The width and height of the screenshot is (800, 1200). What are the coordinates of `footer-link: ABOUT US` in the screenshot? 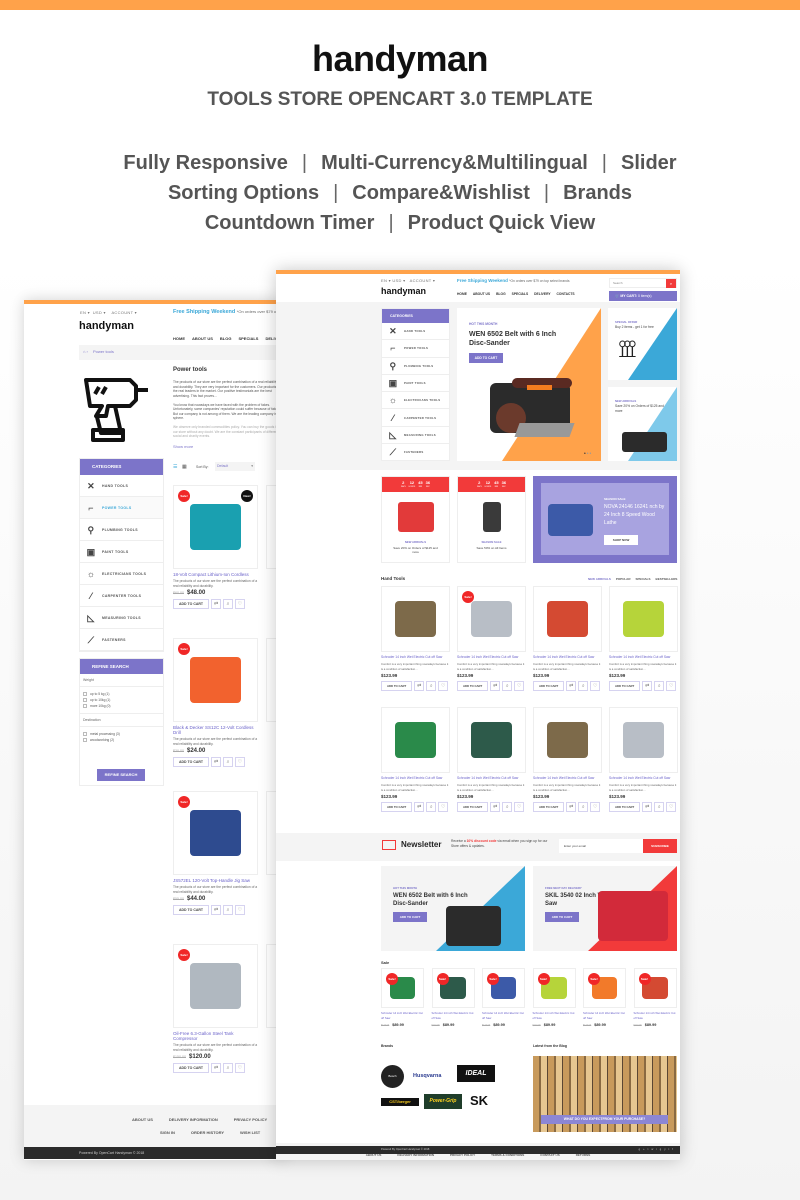 It's located at (142, 1119).